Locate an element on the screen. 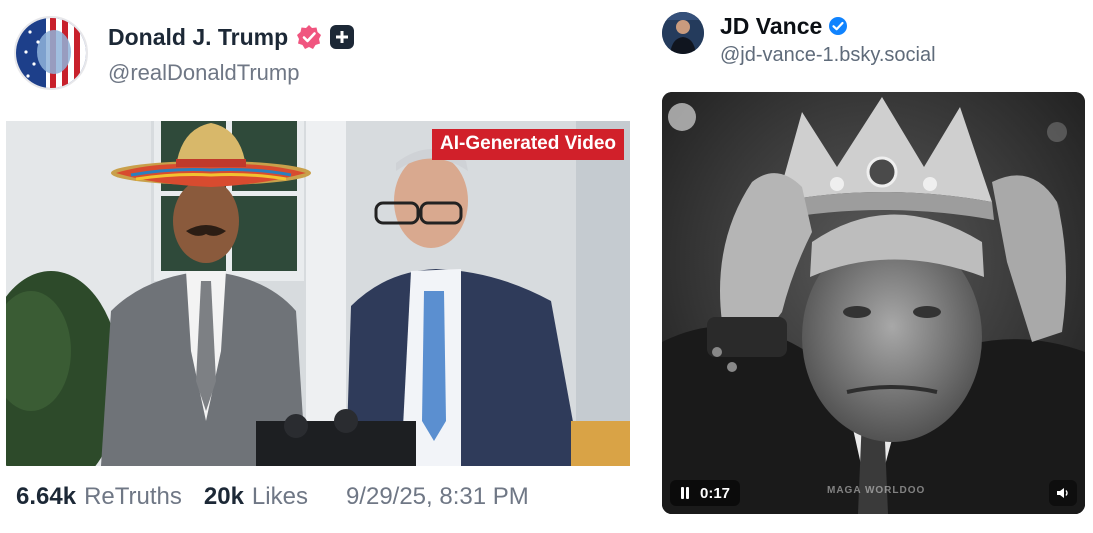 The height and width of the screenshot is (533, 1093). author-row: Donald J. Trump is located at coordinates (231, 37).